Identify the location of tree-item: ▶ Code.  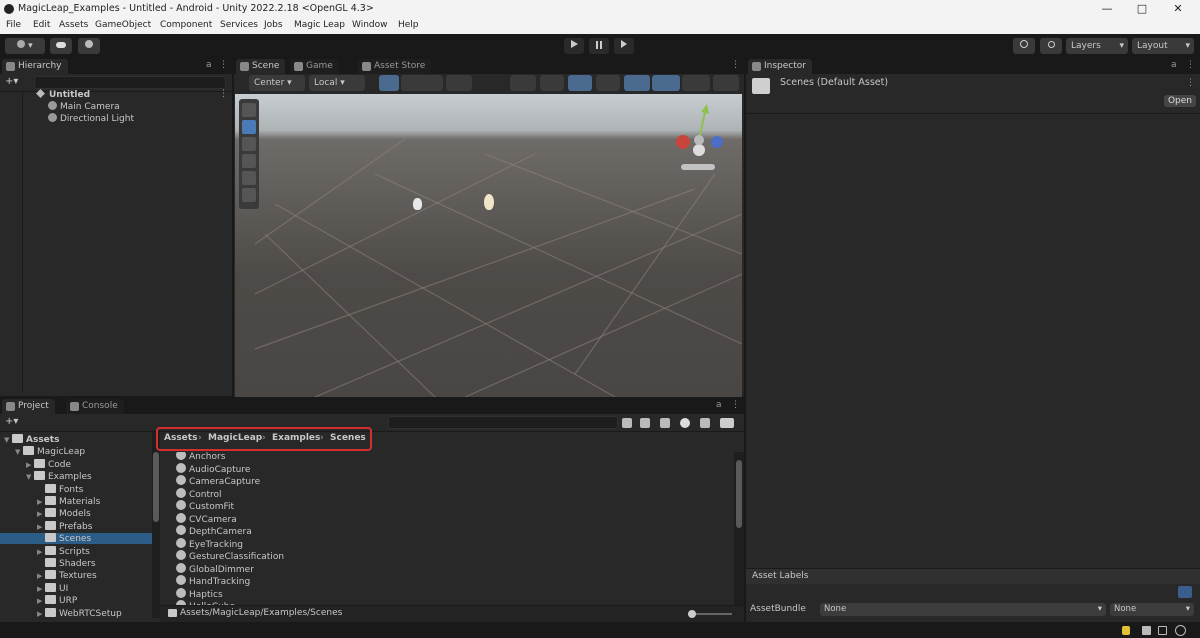
(76, 464).